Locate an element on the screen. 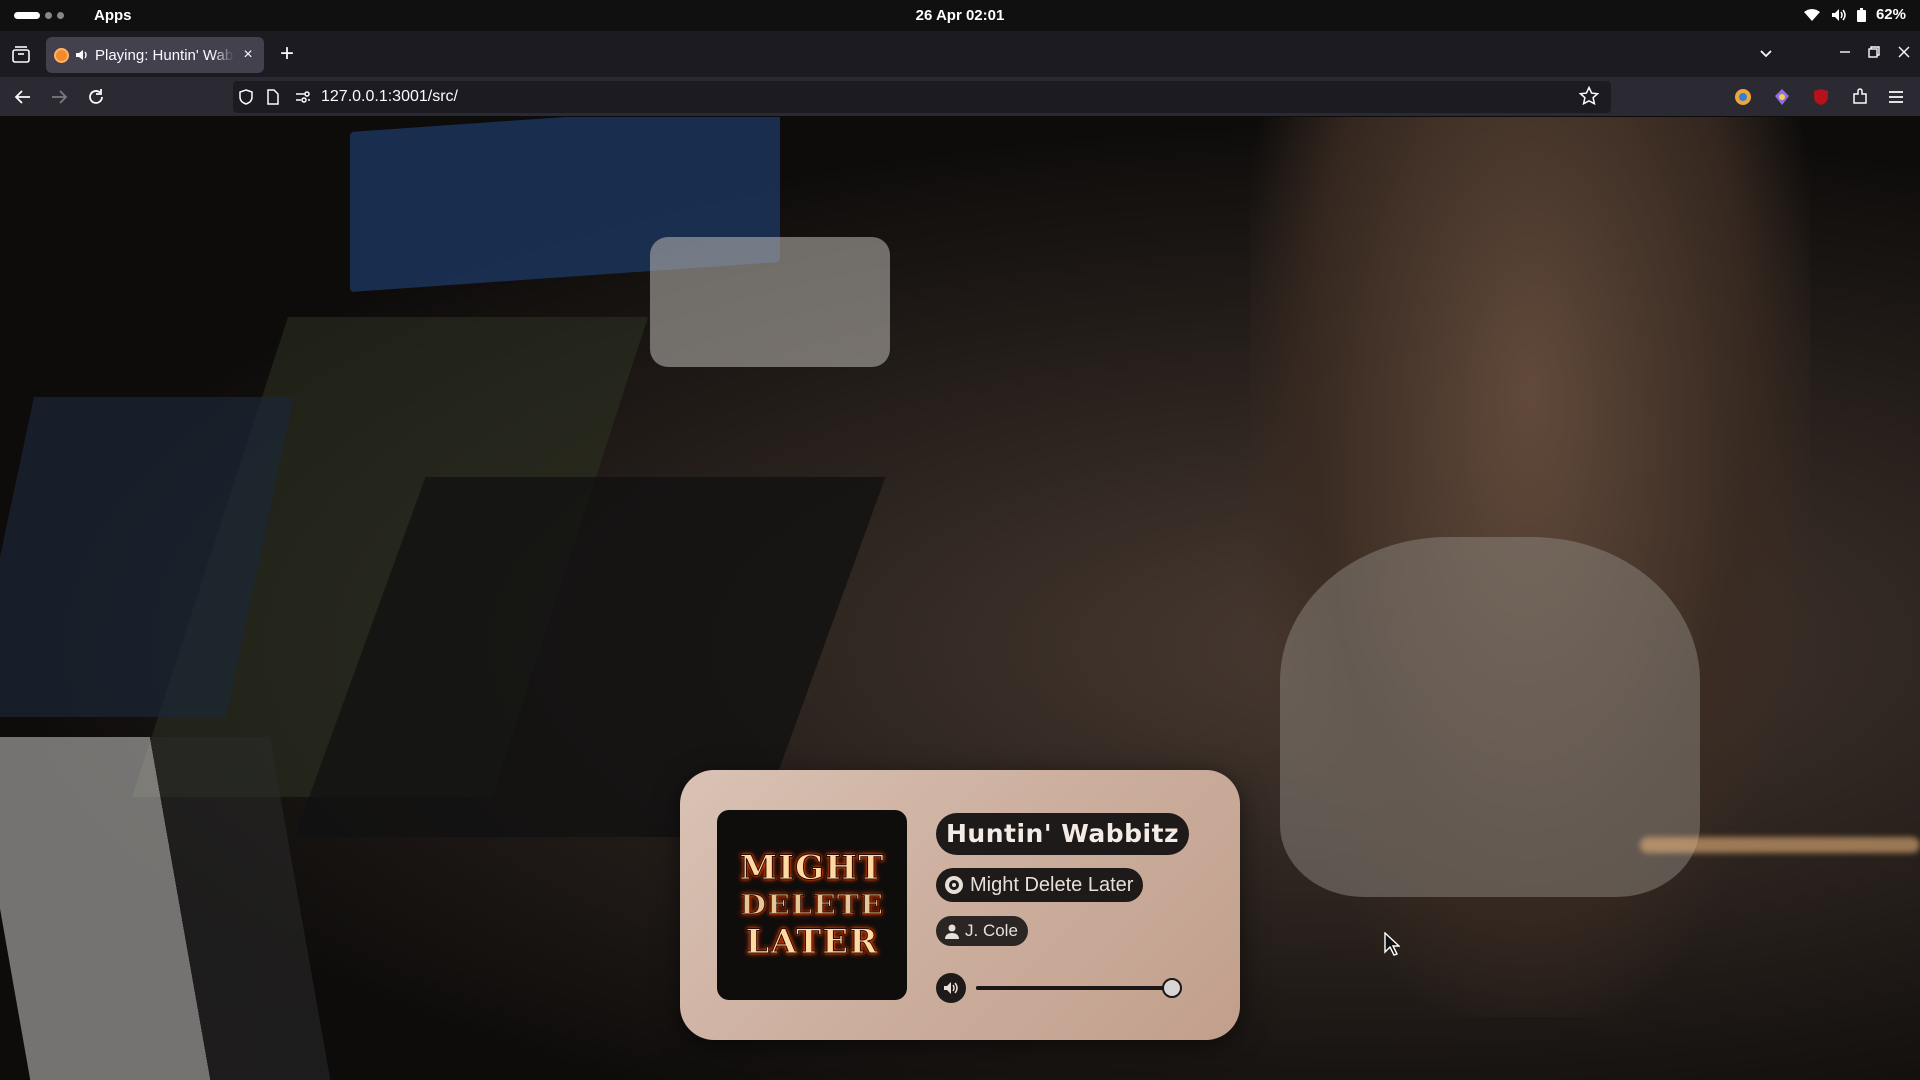  window-restore-icon is located at coordinates (1874, 52).